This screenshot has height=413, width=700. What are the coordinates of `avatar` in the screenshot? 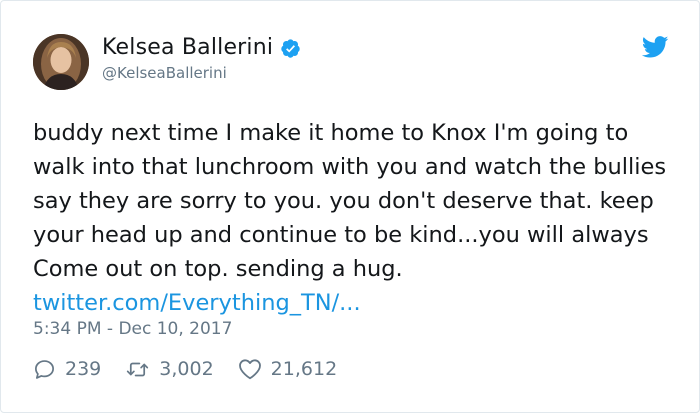 It's located at (61, 62).